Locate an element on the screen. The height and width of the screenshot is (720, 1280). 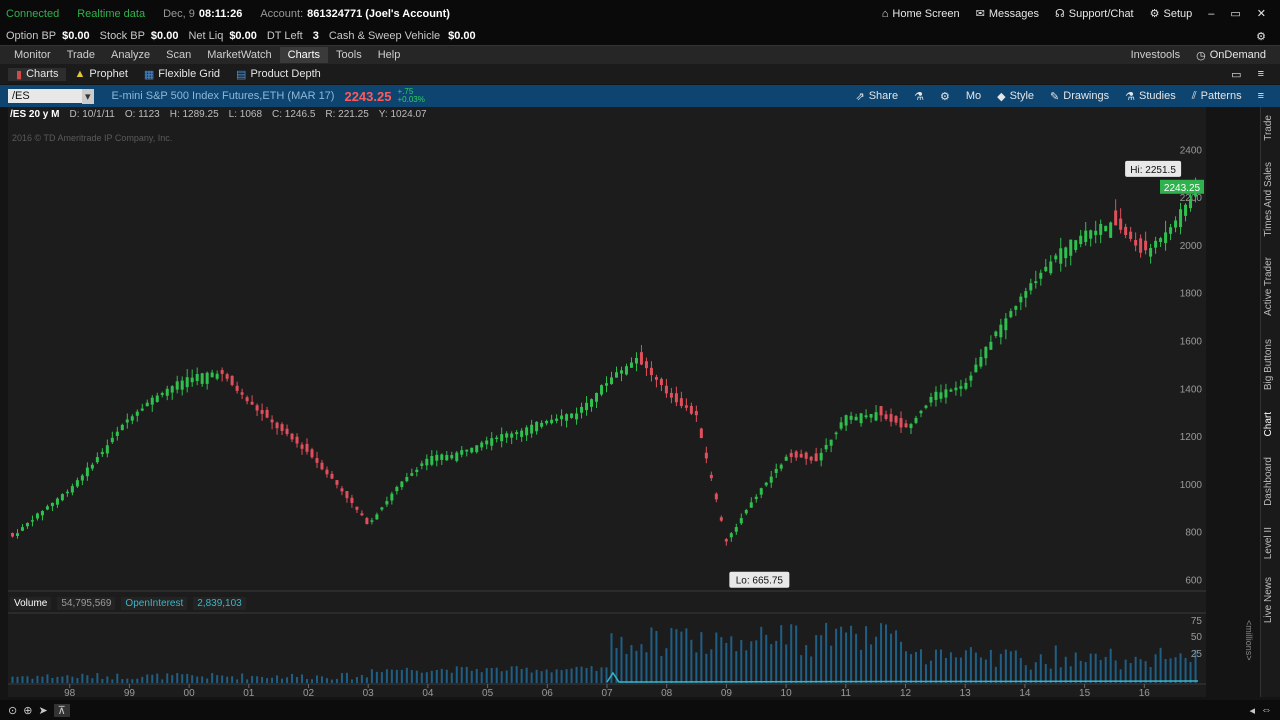
close-button: ✕ is located at coordinates (1261, 13).